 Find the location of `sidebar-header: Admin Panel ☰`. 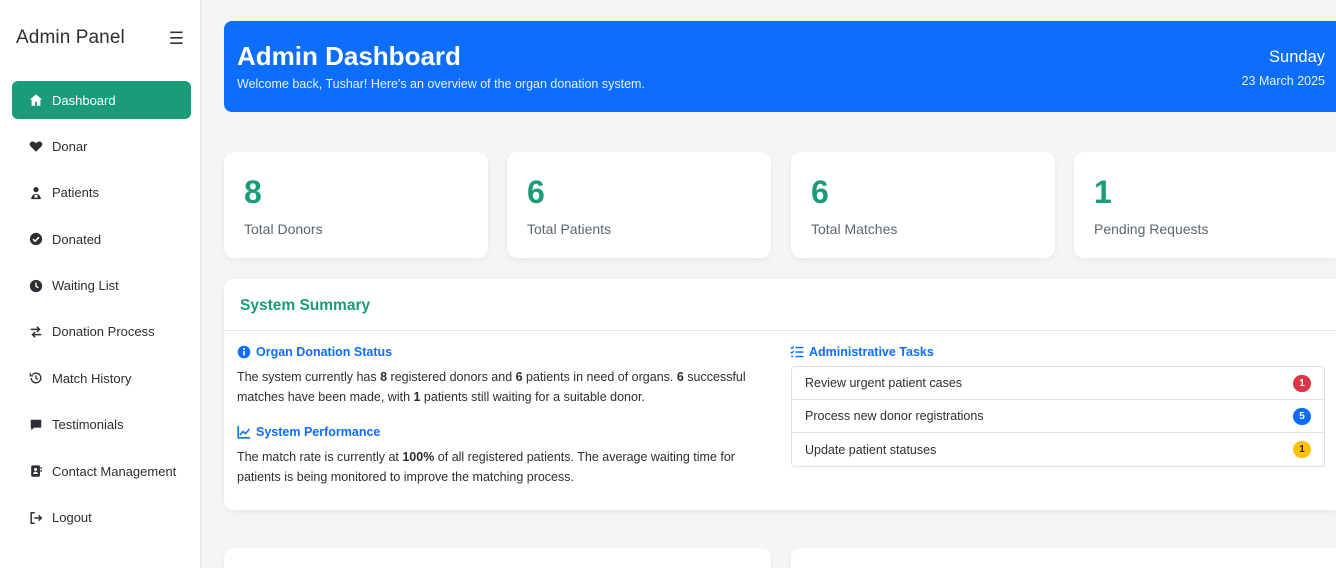

sidebar-header: Admin Panel ☰ is located at coordinates (100, 38).